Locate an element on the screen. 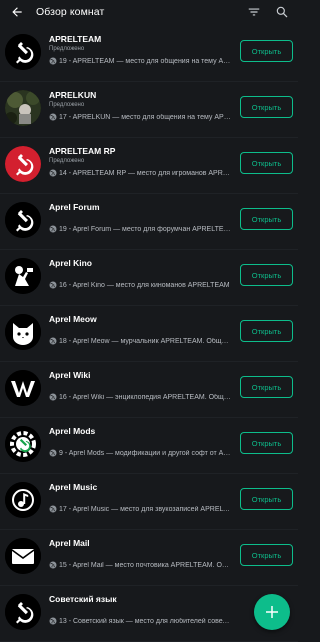 The image size is (320, 642). room-name: Aprel Music is located at coordinates (73, 487).